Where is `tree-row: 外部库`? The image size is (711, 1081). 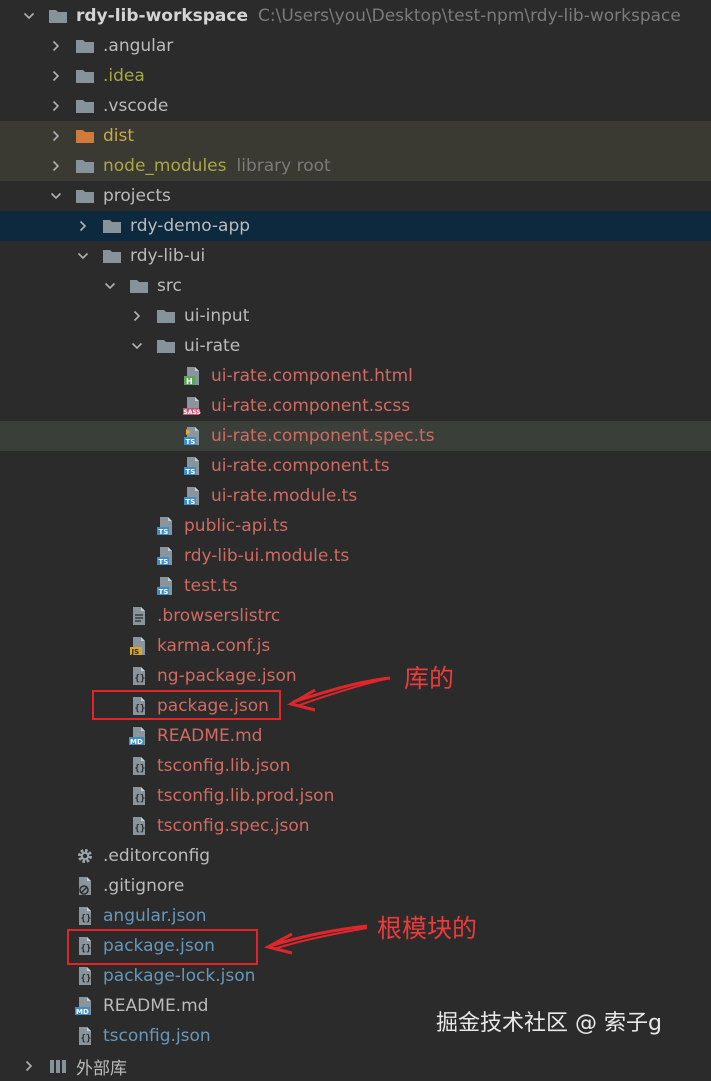
tree-row: 外部库 is located at coordinates (355, 1066).